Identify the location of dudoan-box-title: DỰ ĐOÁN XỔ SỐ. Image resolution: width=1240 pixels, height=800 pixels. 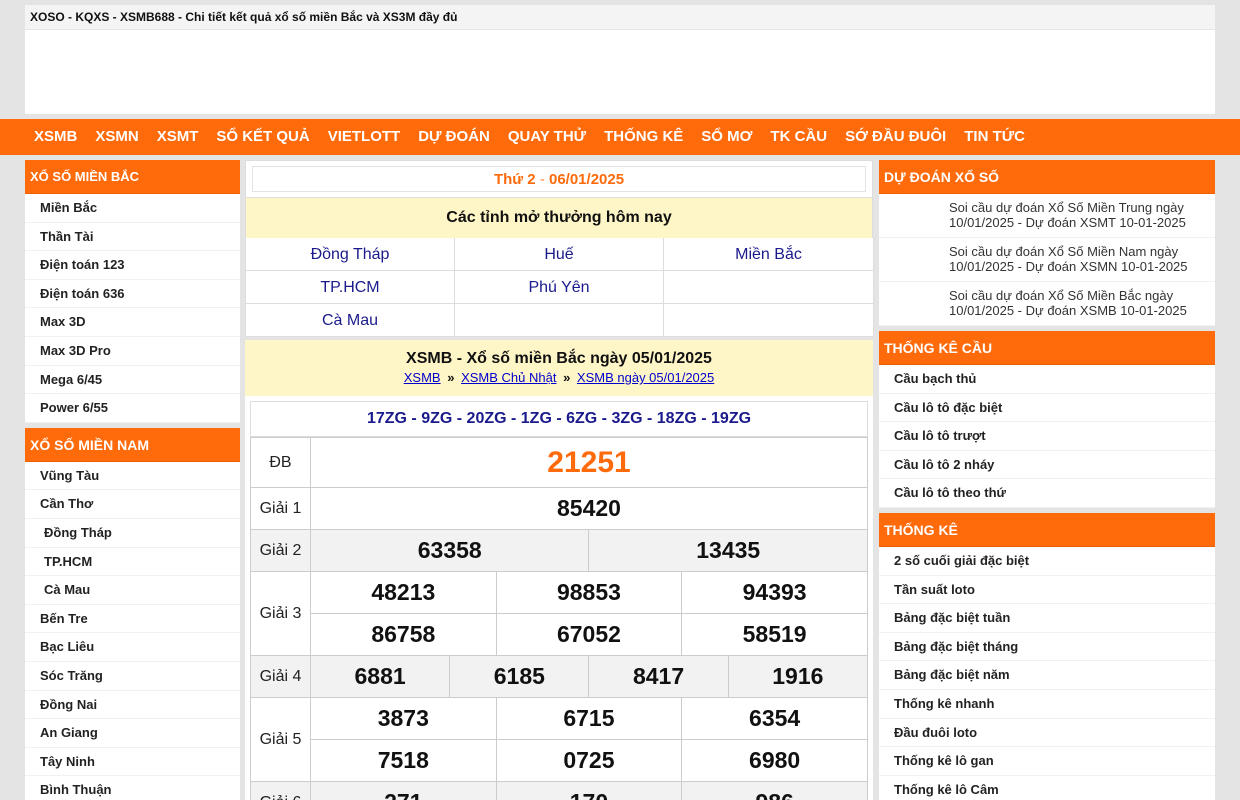
(1047, 177).